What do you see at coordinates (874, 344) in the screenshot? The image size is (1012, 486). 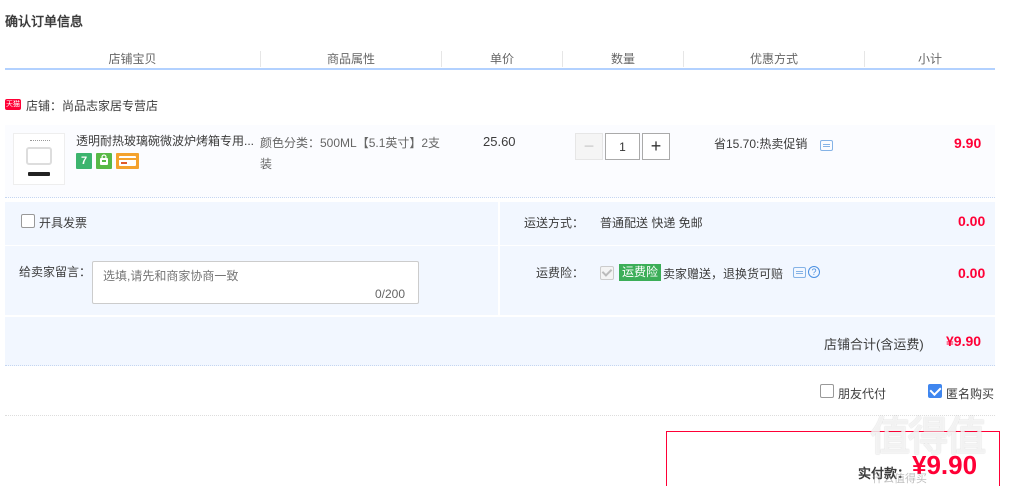 I see `shop-total-label: 店铺合计(含运费)` at bounding box center [874, 344].